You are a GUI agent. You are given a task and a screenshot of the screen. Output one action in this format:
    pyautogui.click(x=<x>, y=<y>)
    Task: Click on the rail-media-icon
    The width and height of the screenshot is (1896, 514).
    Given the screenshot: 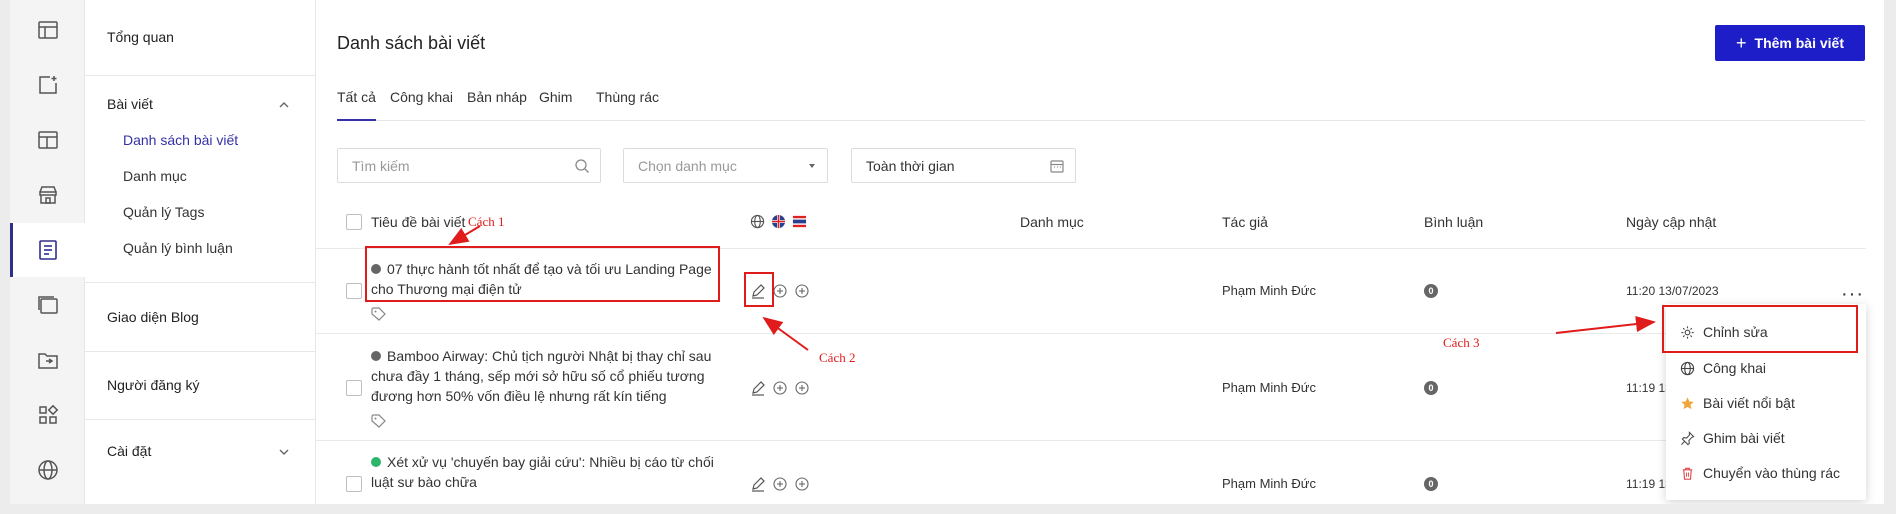 What is the action you would take?
    pyautogui.click(x=47, y=305)
    